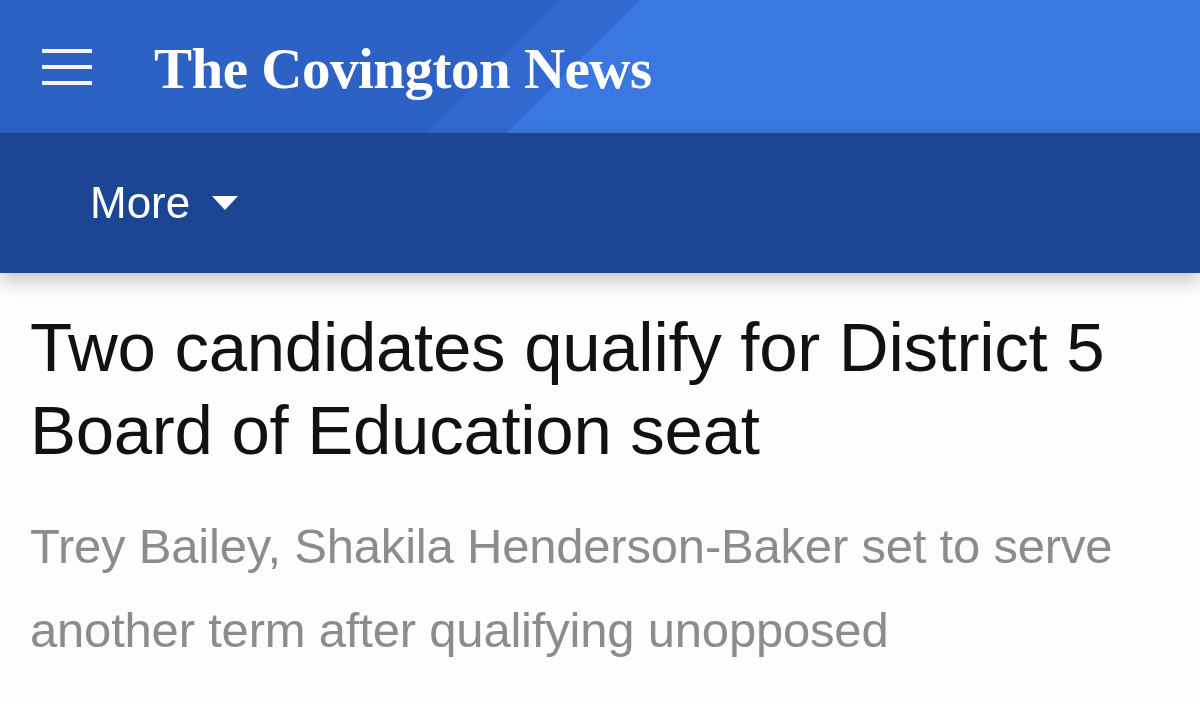  What do you see at coordinates (225, 203) in the screenshot?
I see `caret-icon` at bounding box center [225, 203].